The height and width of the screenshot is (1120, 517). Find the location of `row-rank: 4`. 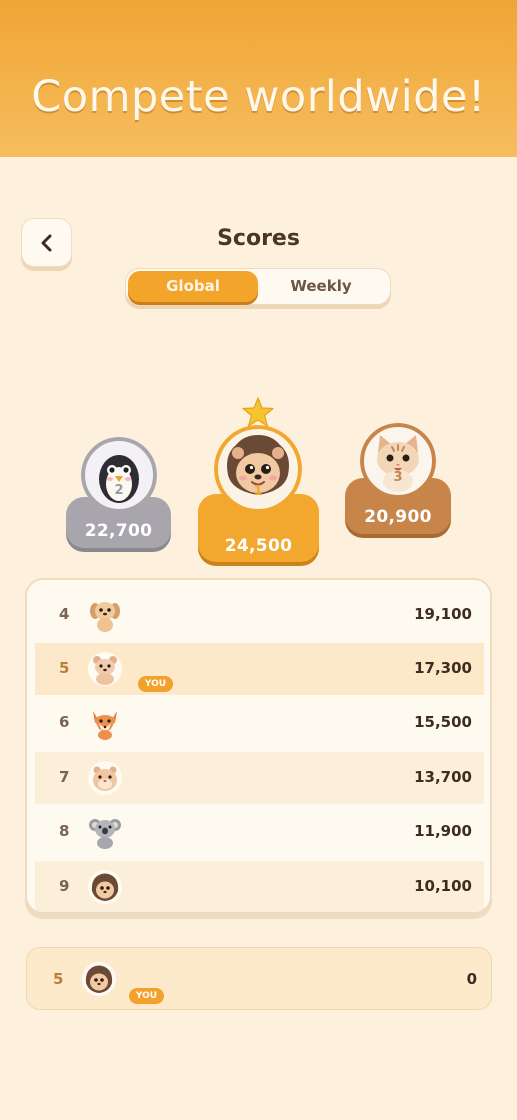

row-rank: 4 is located at coordinates (64, 614).